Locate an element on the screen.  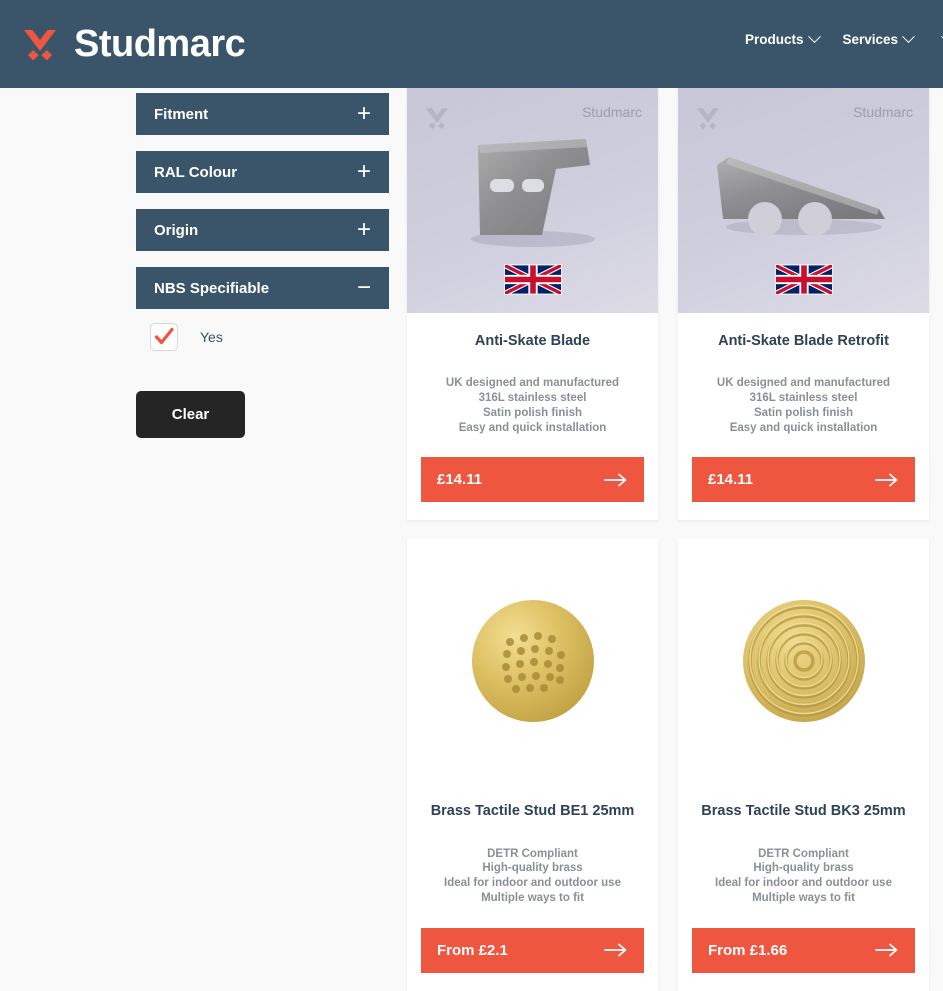
filter-toggle-origin: Origin + is located at coordinates (262, 230).